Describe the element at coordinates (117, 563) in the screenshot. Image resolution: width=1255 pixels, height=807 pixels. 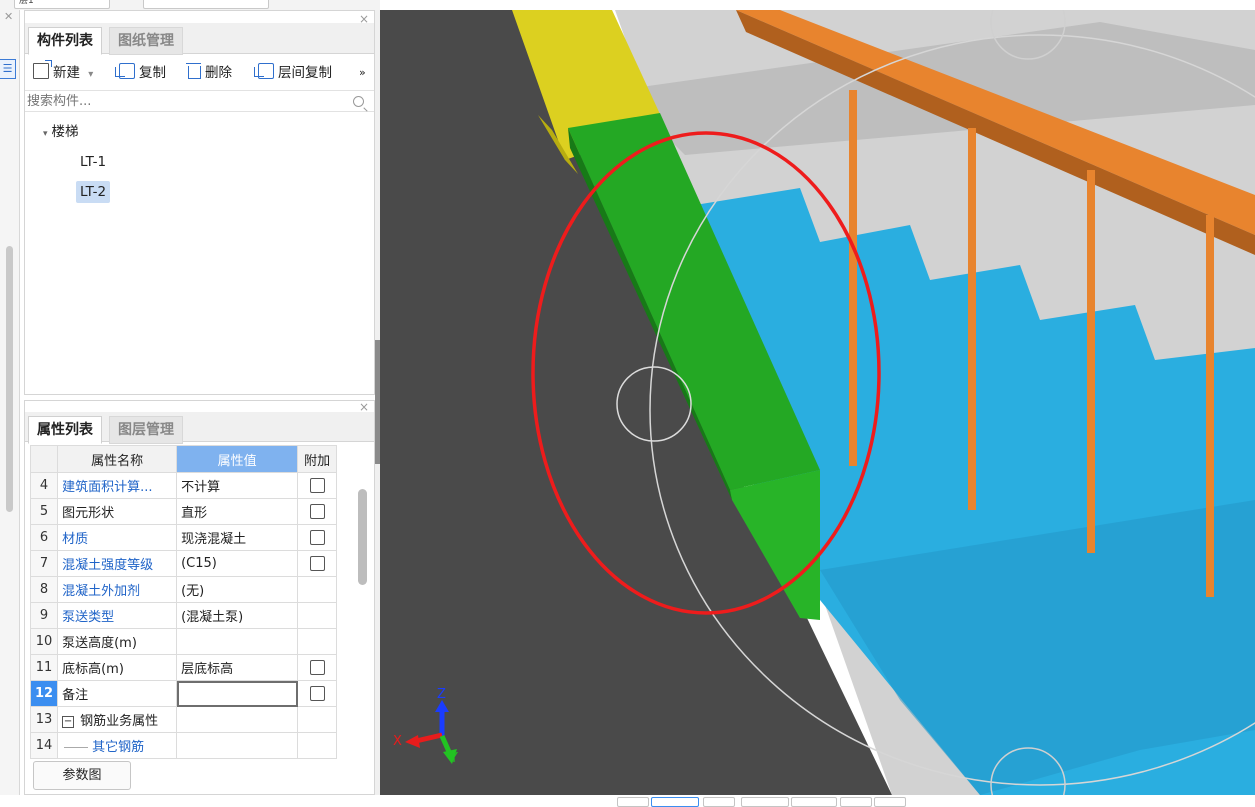
I see `property-name-cell: 混凝土强度等级` at that location.